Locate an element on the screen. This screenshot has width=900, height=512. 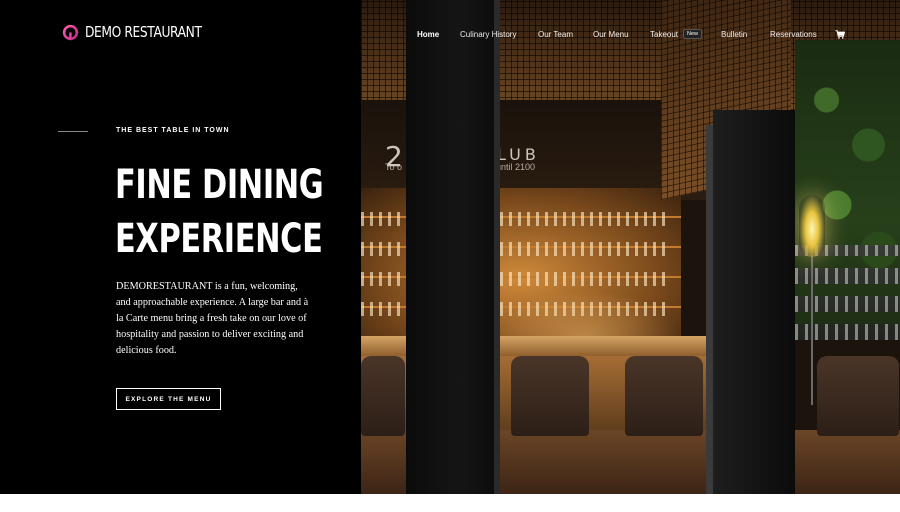
takeout-new-badge: New is located at coordinates (693, 34).